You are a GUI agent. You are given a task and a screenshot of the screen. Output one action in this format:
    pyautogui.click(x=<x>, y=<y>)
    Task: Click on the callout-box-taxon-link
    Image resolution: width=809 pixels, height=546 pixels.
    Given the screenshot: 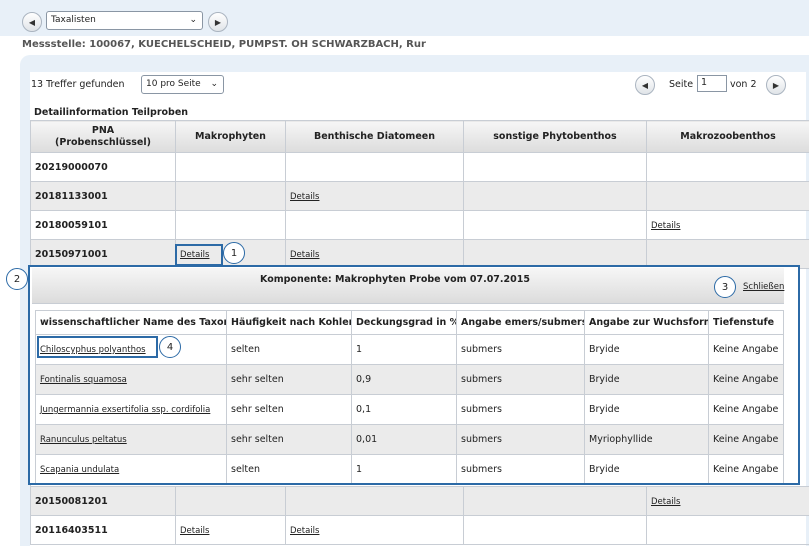 What is the action you would take?
    pyautogui.click(x=97, y=347)
    